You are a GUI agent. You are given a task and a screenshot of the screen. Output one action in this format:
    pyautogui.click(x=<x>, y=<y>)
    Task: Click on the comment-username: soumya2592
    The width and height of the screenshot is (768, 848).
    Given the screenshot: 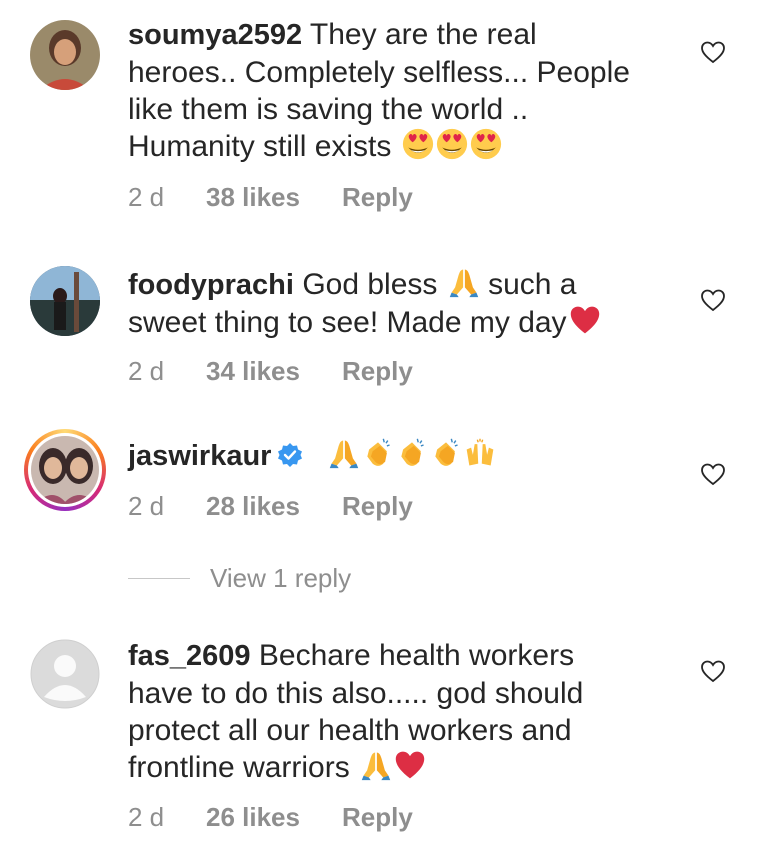 What is the action you would take?
    pyautogui.click(x=215, y=35)
    